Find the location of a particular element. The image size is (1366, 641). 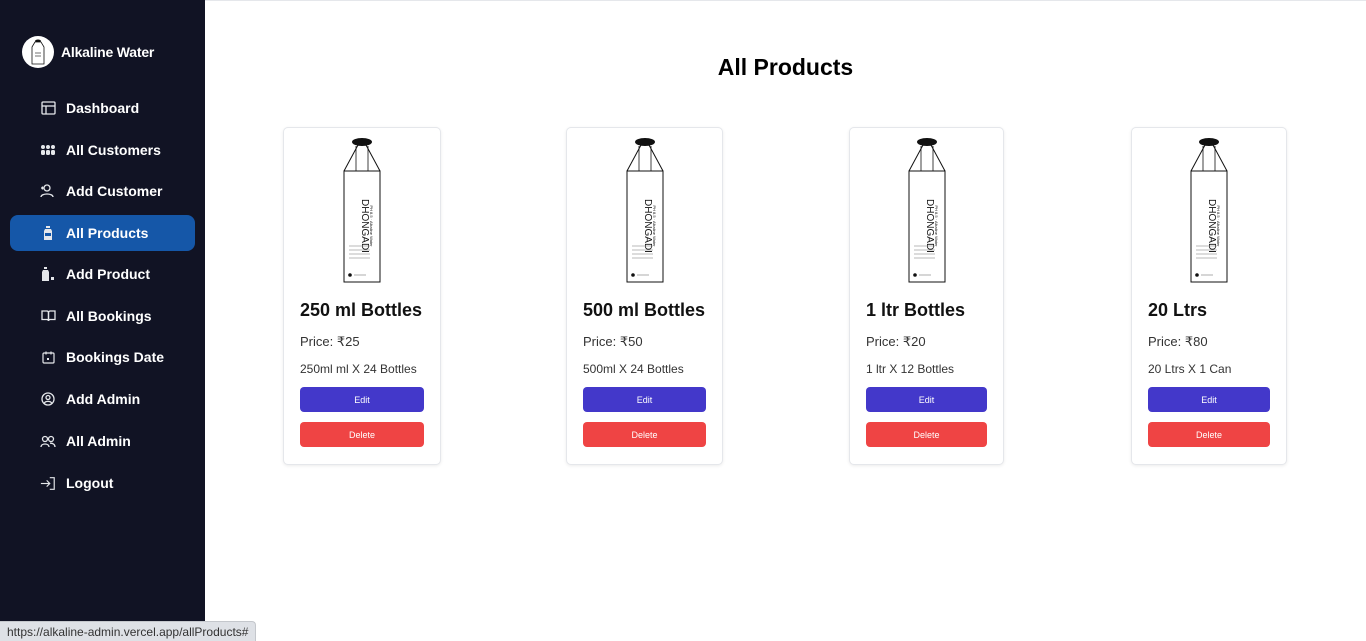

sidebar-item-all-products: All Products is located at coordinates (102, 233).